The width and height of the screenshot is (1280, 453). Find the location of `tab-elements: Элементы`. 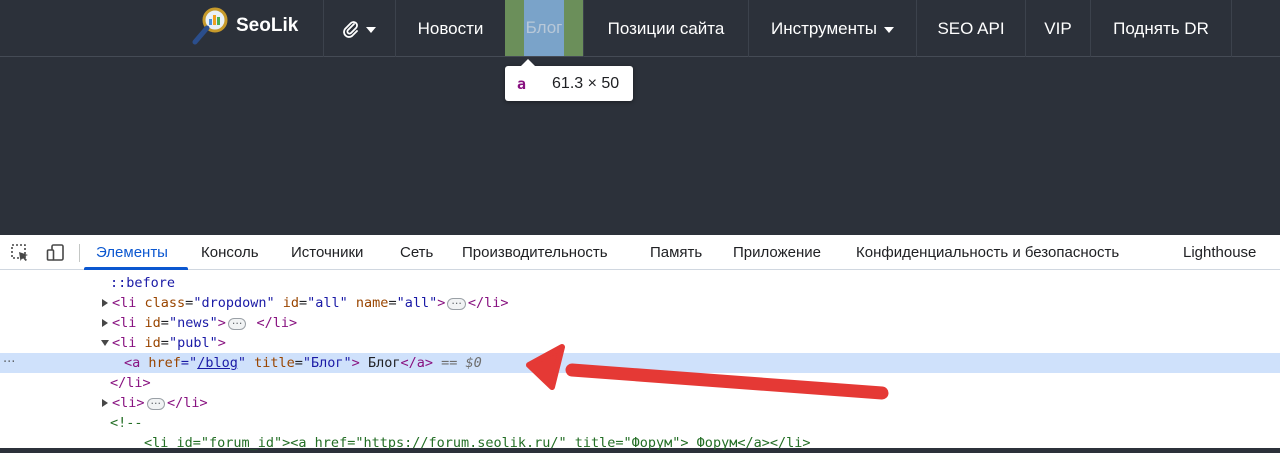

tab-elements: Элементы is located at coordinates (132, 252).